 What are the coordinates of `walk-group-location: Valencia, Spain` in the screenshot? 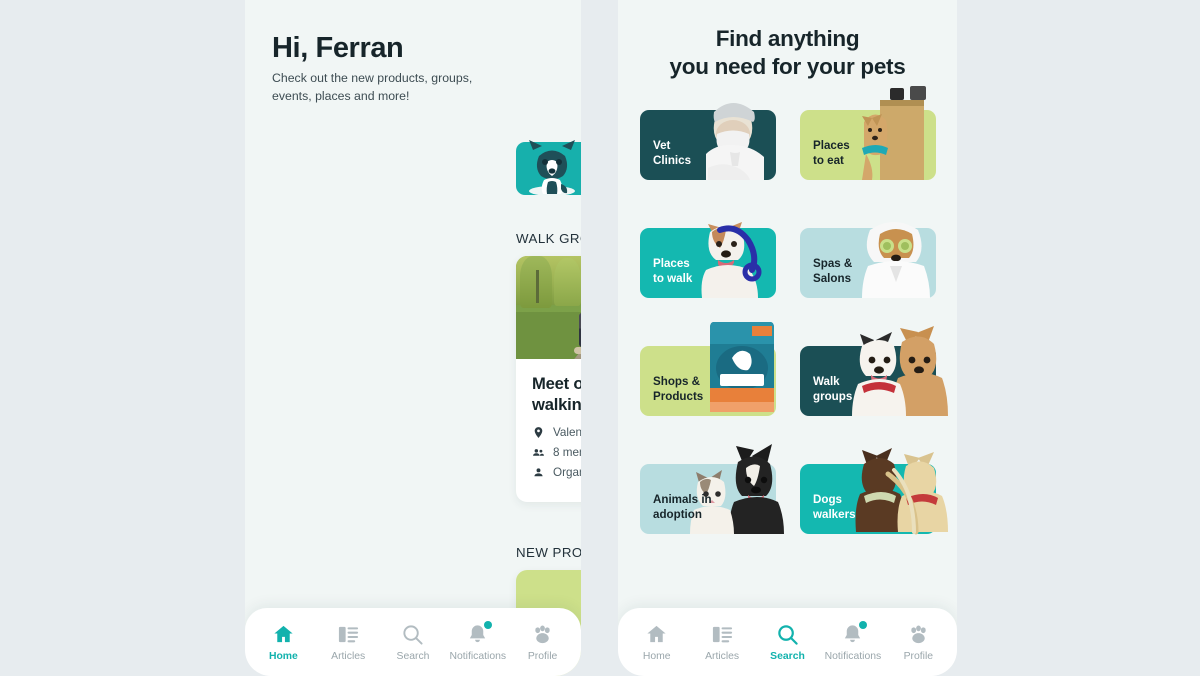 It's located at (567, 432).